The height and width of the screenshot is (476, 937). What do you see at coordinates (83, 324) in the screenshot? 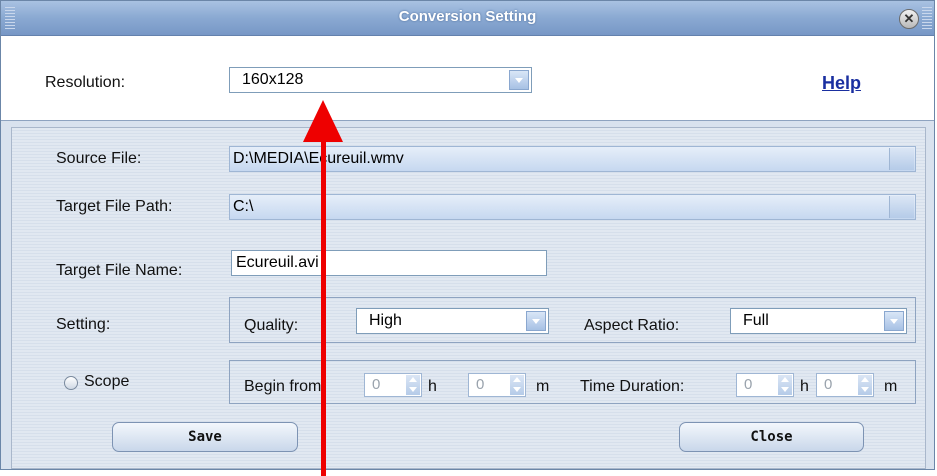
I see `setting-label: Setting:` at bounding box center [83, 324].